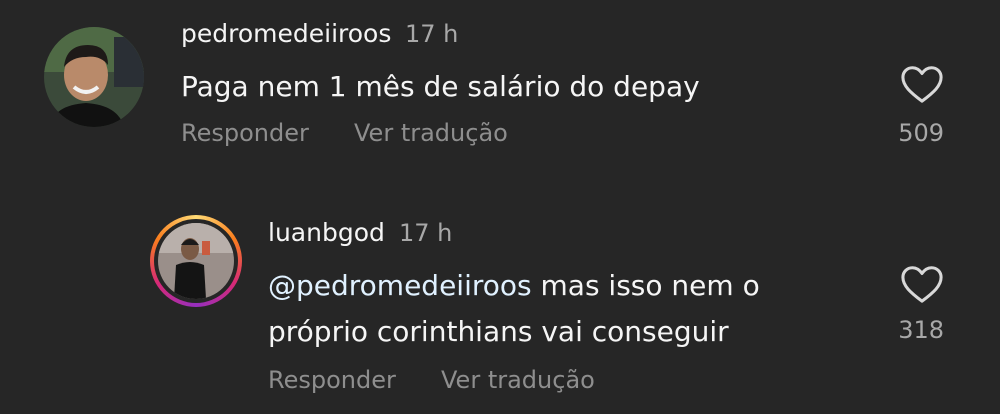 This screenshot has height=414, width=1000. What do you see at coordinates (326, 232) in the screenshot?
I see `comment-username: luanbgod` at bounding box center [326, 232].